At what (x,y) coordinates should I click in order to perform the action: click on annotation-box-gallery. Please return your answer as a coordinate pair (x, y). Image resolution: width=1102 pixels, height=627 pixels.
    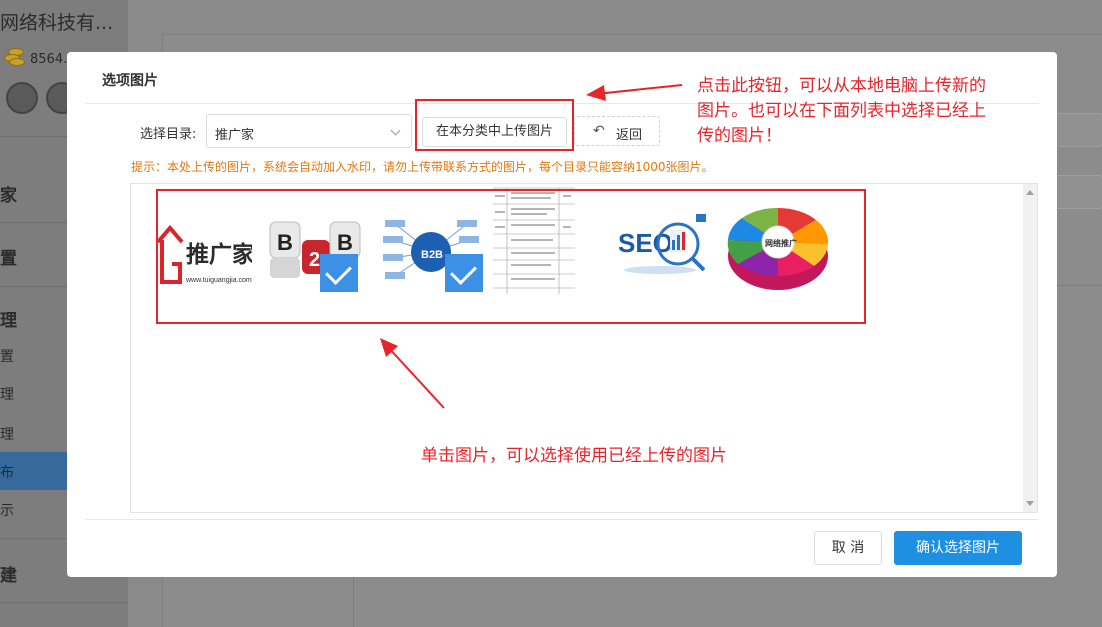
    Looking at the image, I should click on (511, 256).